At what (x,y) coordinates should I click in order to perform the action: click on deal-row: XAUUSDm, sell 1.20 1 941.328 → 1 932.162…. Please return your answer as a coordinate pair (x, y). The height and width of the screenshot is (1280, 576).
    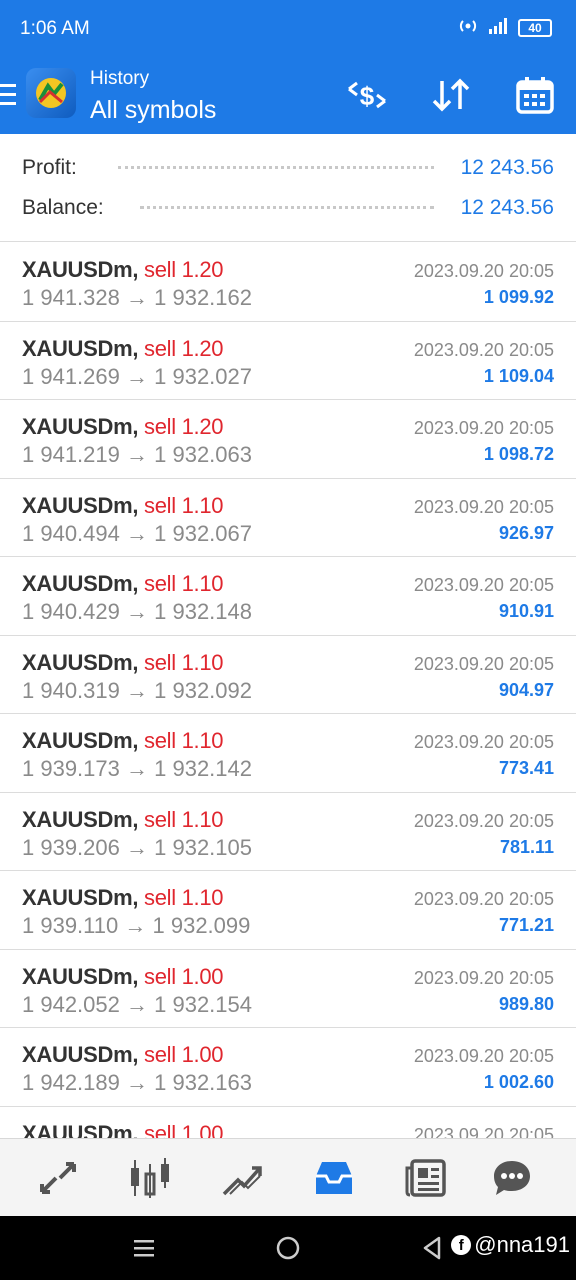
    Looking at the image, I should click on (288, 282).